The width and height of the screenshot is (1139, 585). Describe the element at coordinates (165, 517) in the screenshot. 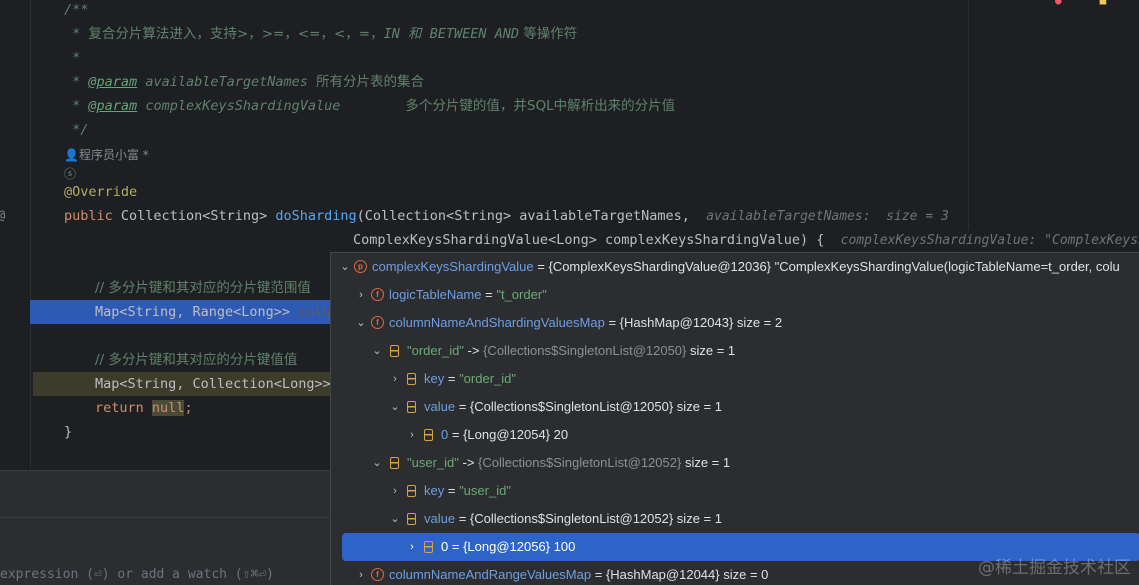

I see `divider` at that location.